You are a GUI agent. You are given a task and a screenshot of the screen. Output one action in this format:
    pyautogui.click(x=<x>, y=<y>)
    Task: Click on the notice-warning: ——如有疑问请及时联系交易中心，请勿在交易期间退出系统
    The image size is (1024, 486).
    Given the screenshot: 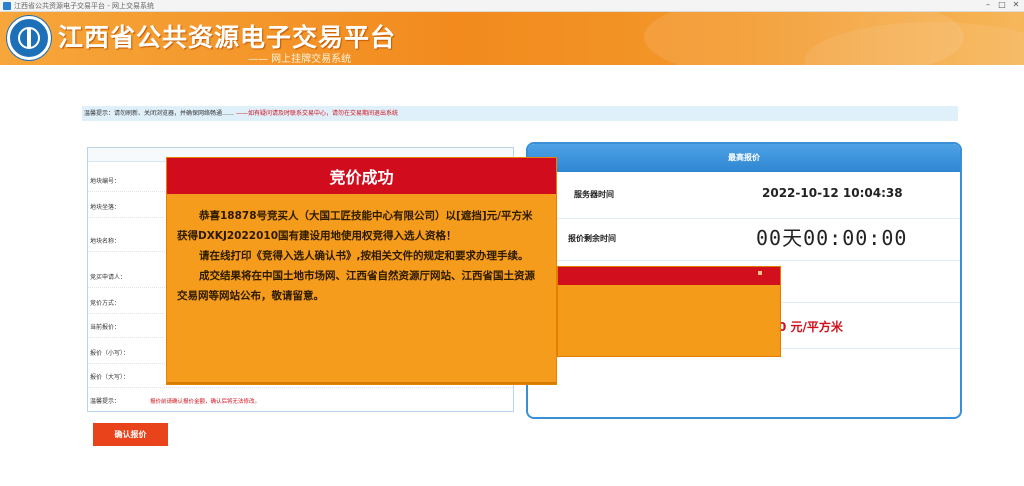 What is the action you would take?
    pyautogui.click(x=316, y=113)
    